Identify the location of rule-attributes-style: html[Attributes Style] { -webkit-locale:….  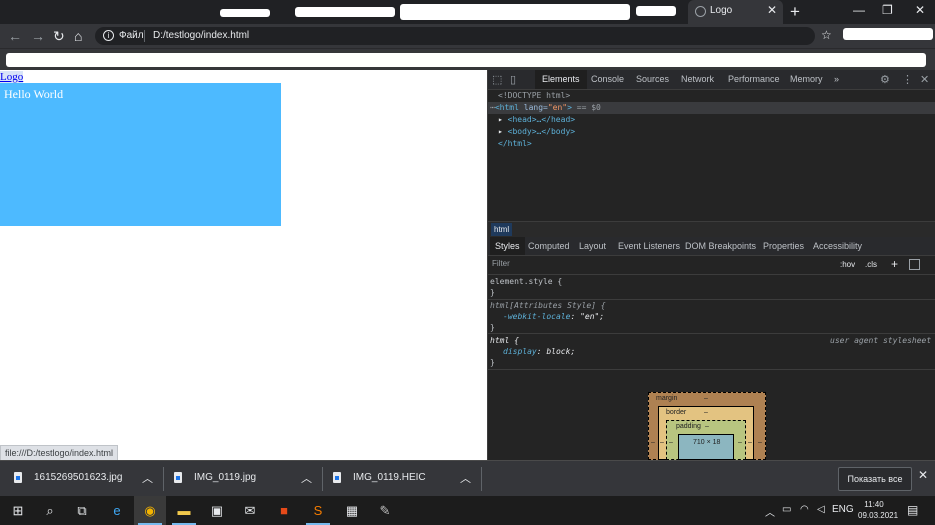
(711, 316).